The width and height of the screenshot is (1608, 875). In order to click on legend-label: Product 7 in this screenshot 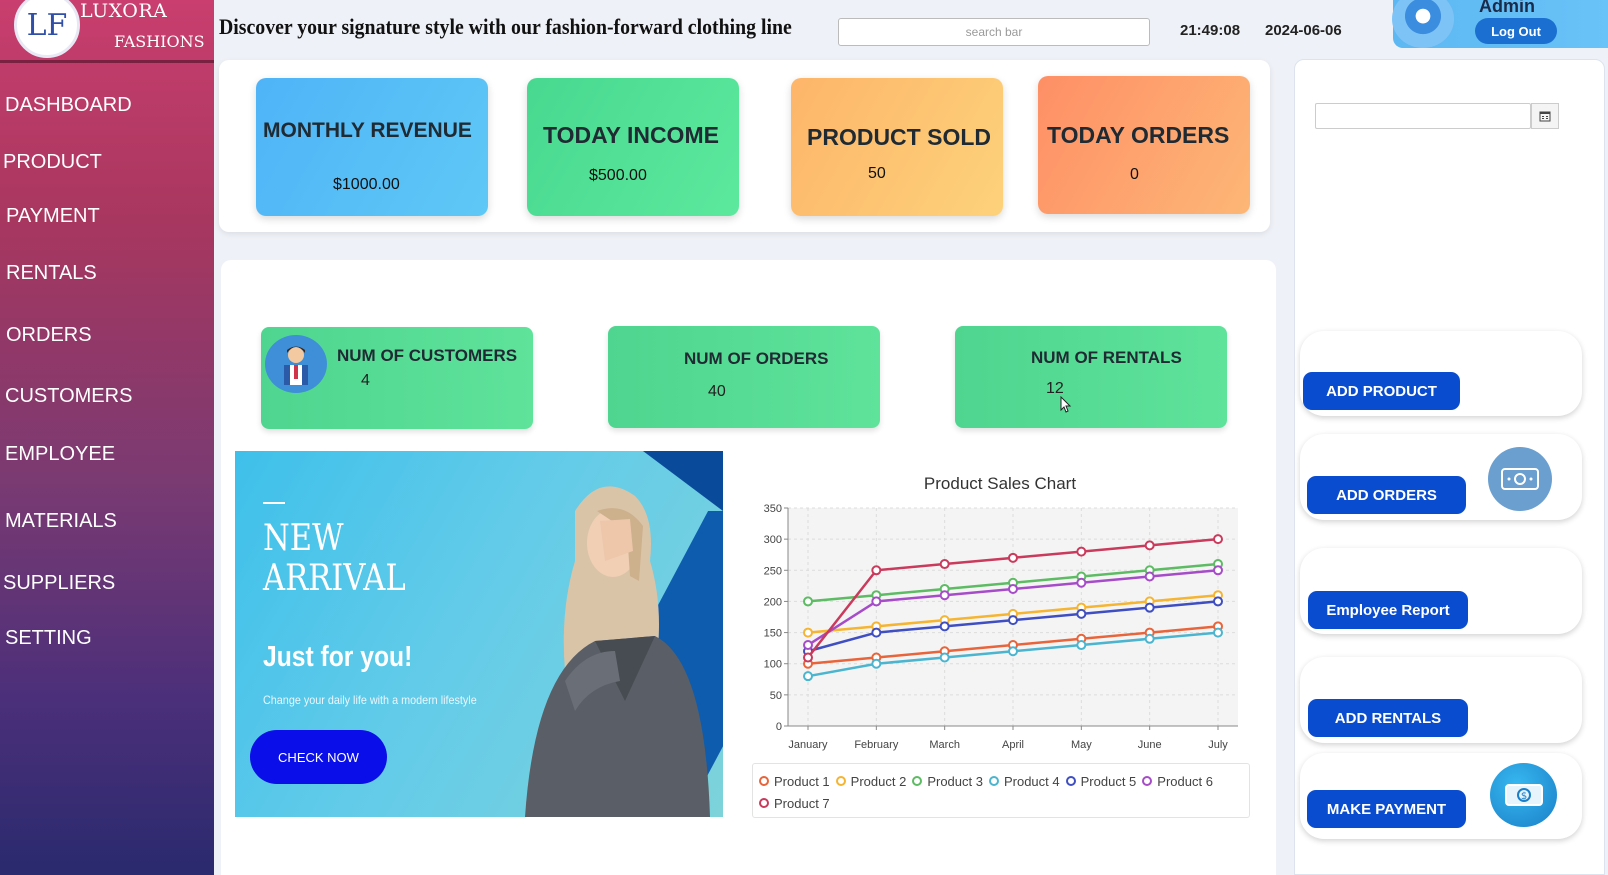, I will do `click(802, 803)`.